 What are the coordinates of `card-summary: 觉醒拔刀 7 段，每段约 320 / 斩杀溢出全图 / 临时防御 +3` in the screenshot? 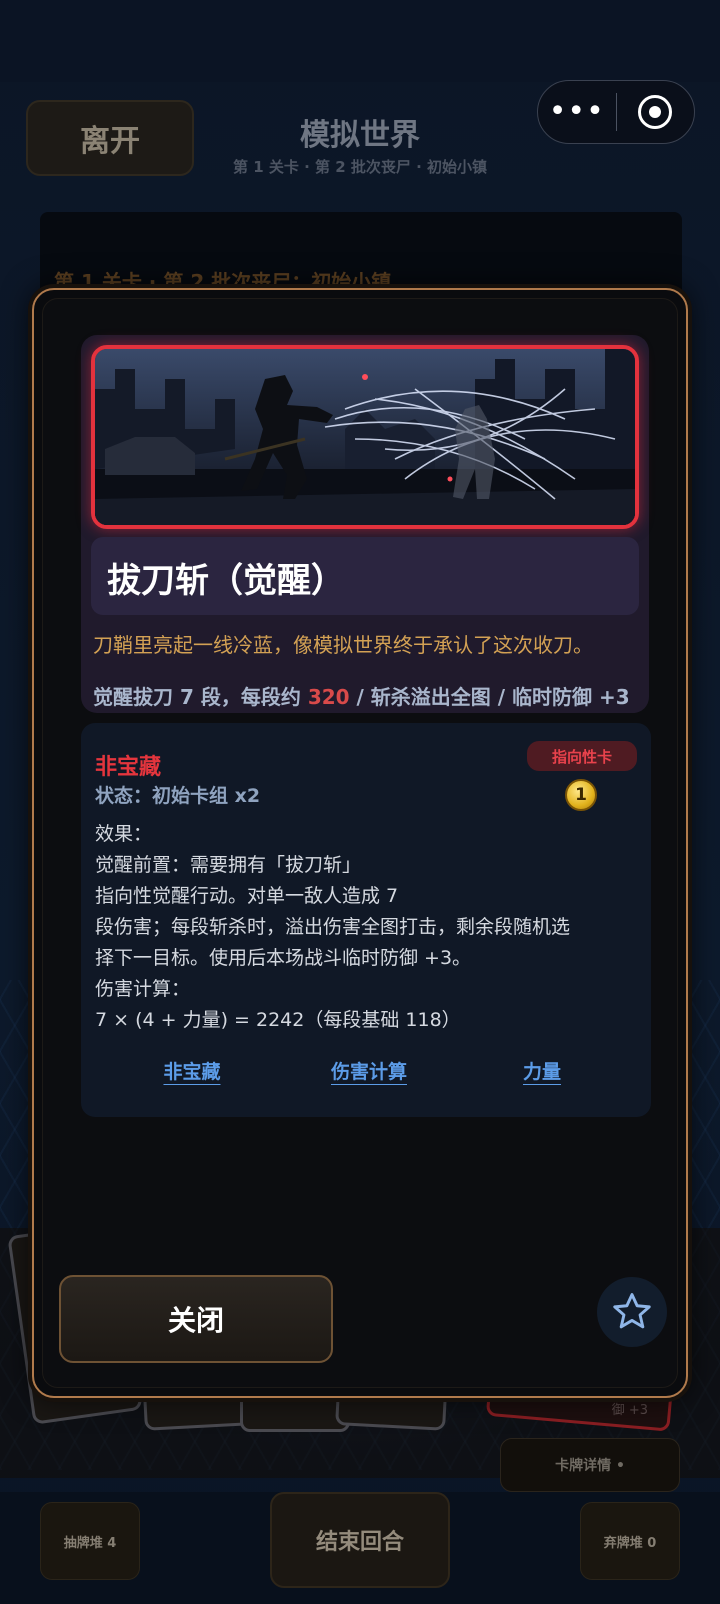 It's located at (361, 695).